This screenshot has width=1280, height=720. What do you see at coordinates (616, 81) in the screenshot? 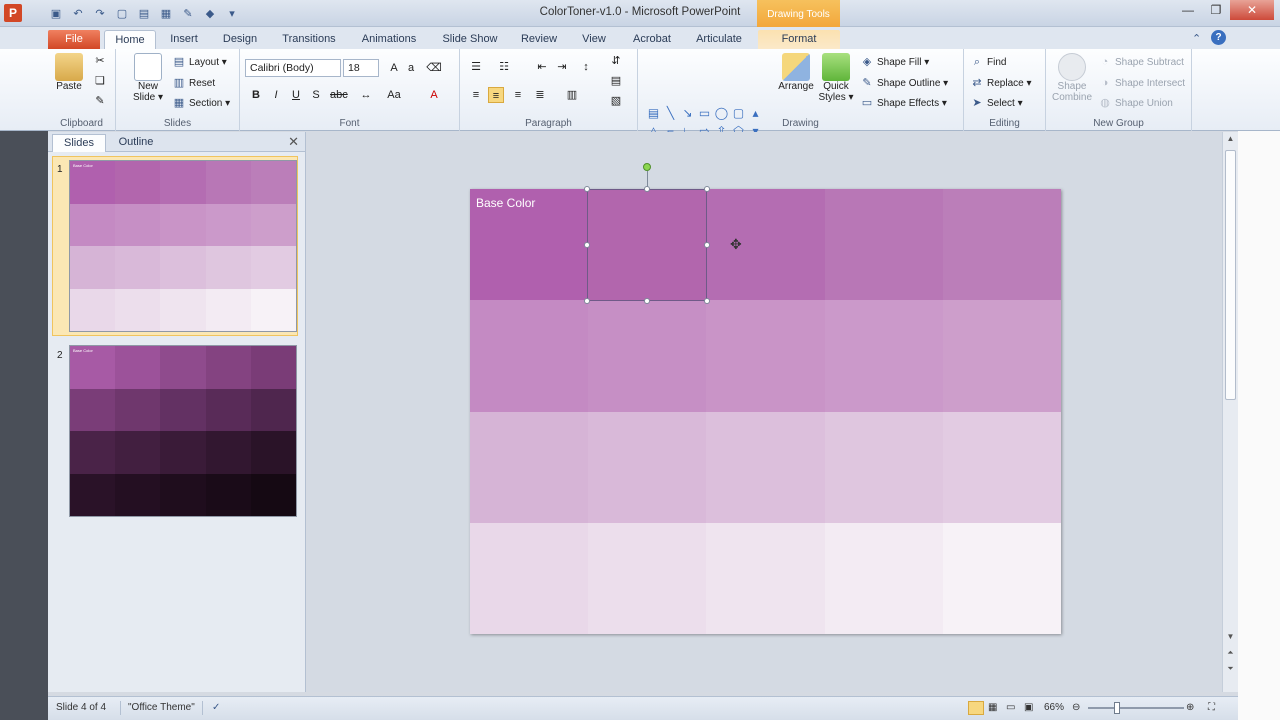
I see `align-text-icon: ▤` at bounding box center [616, 81].